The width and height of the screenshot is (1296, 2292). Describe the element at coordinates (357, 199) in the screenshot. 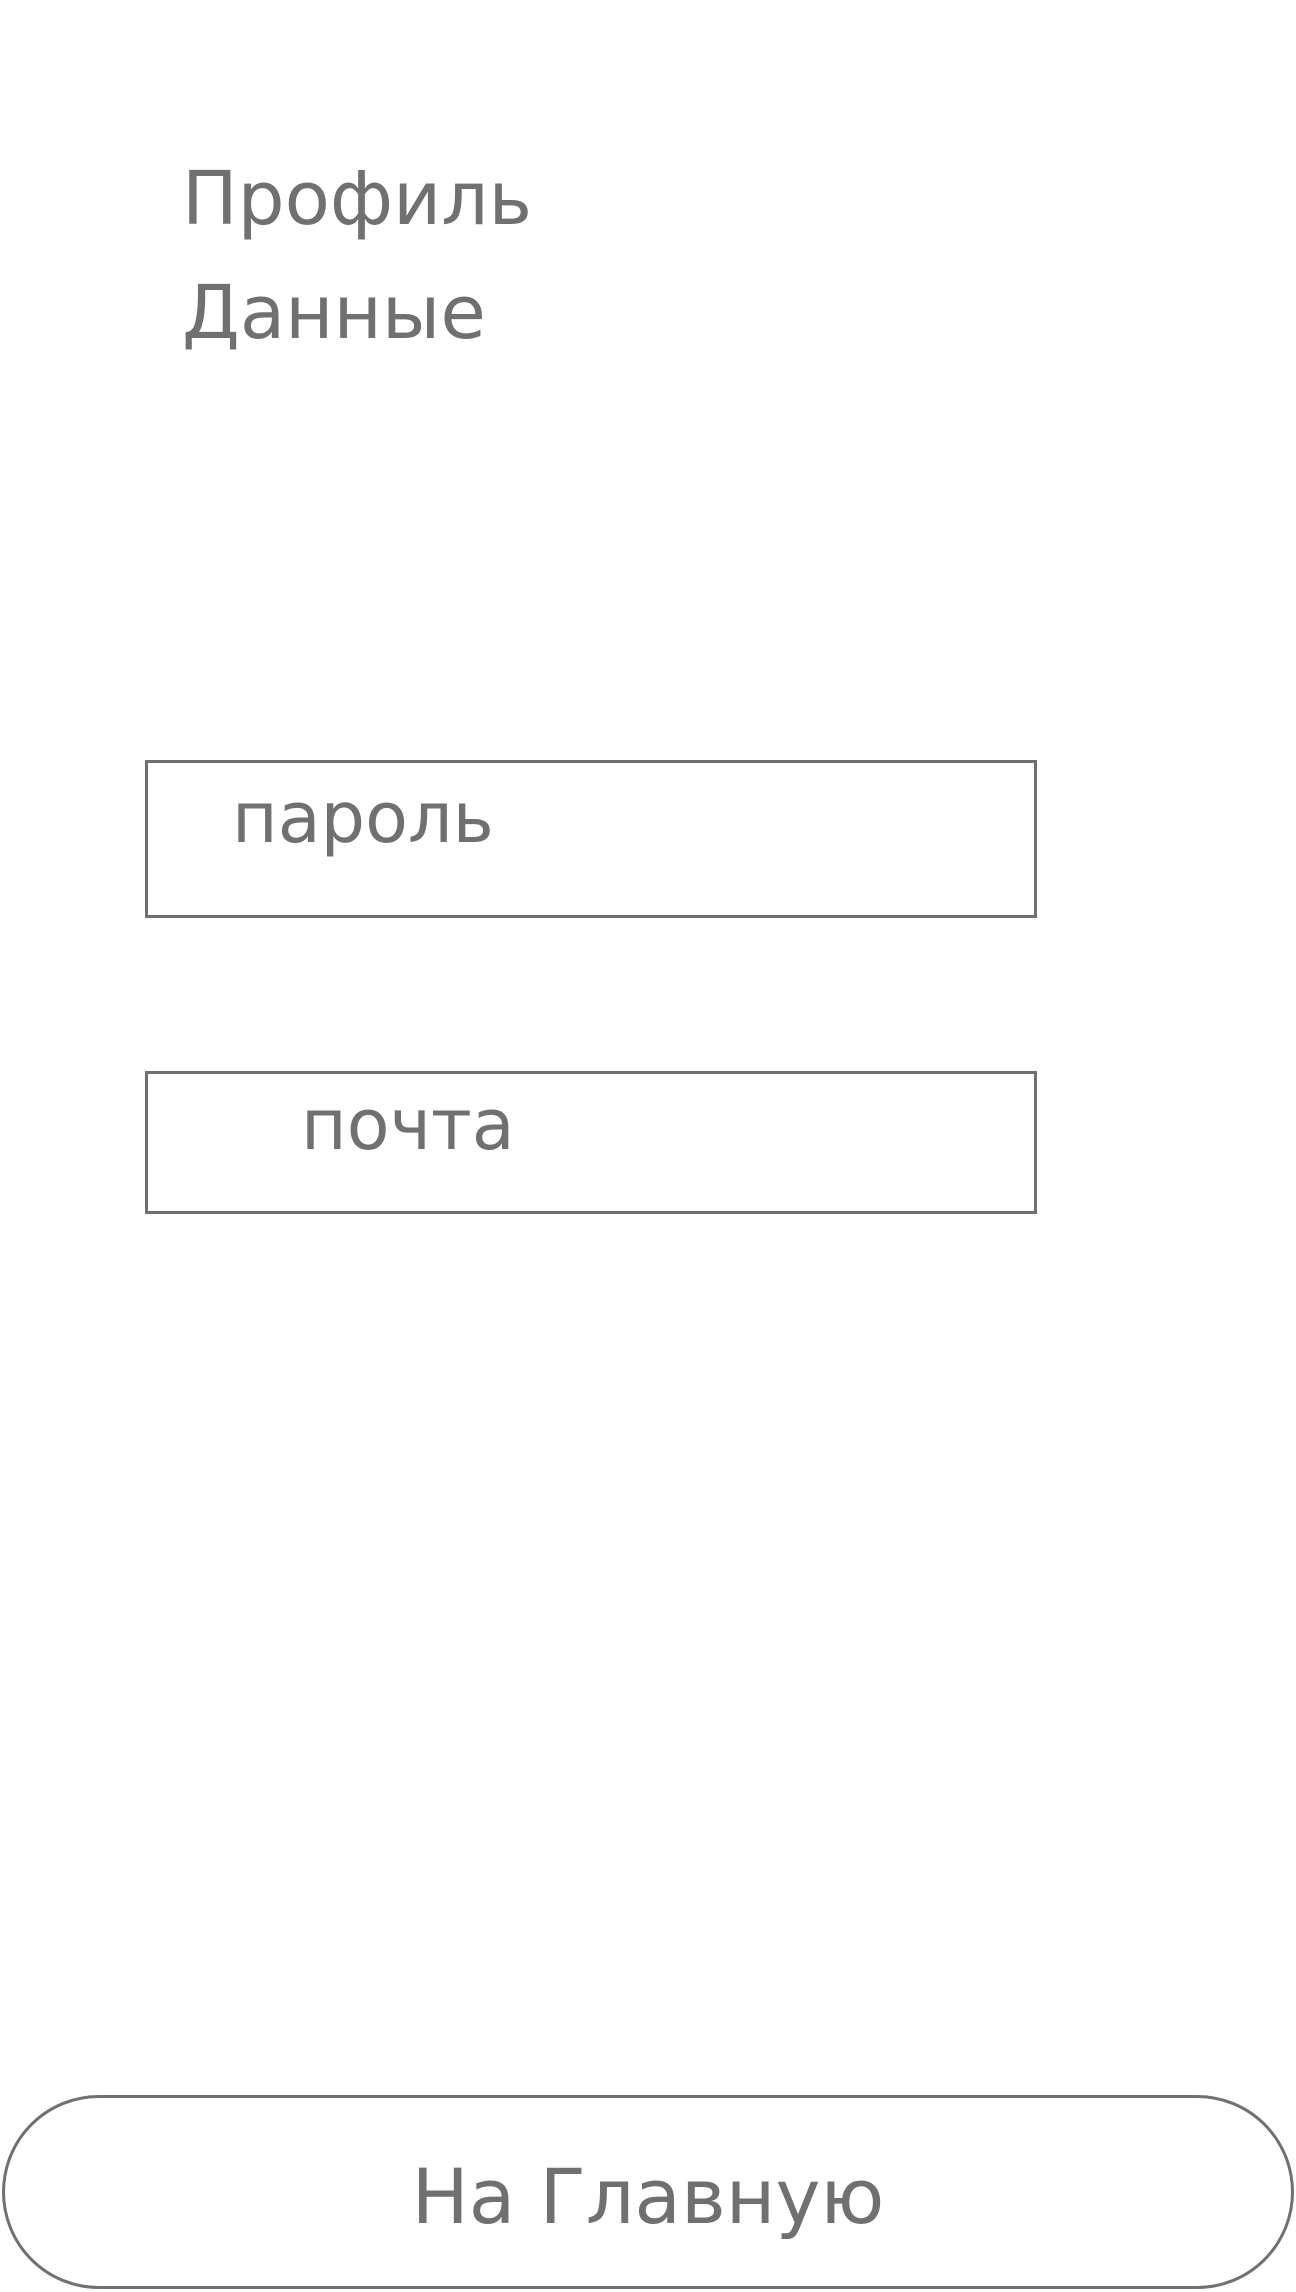

I see `page-title: Профиль` at that location.